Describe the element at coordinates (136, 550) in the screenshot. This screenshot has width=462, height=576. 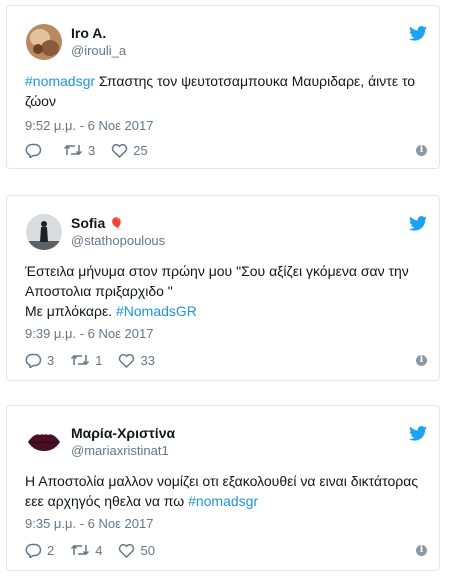
I see `like-button: 50` at that location.